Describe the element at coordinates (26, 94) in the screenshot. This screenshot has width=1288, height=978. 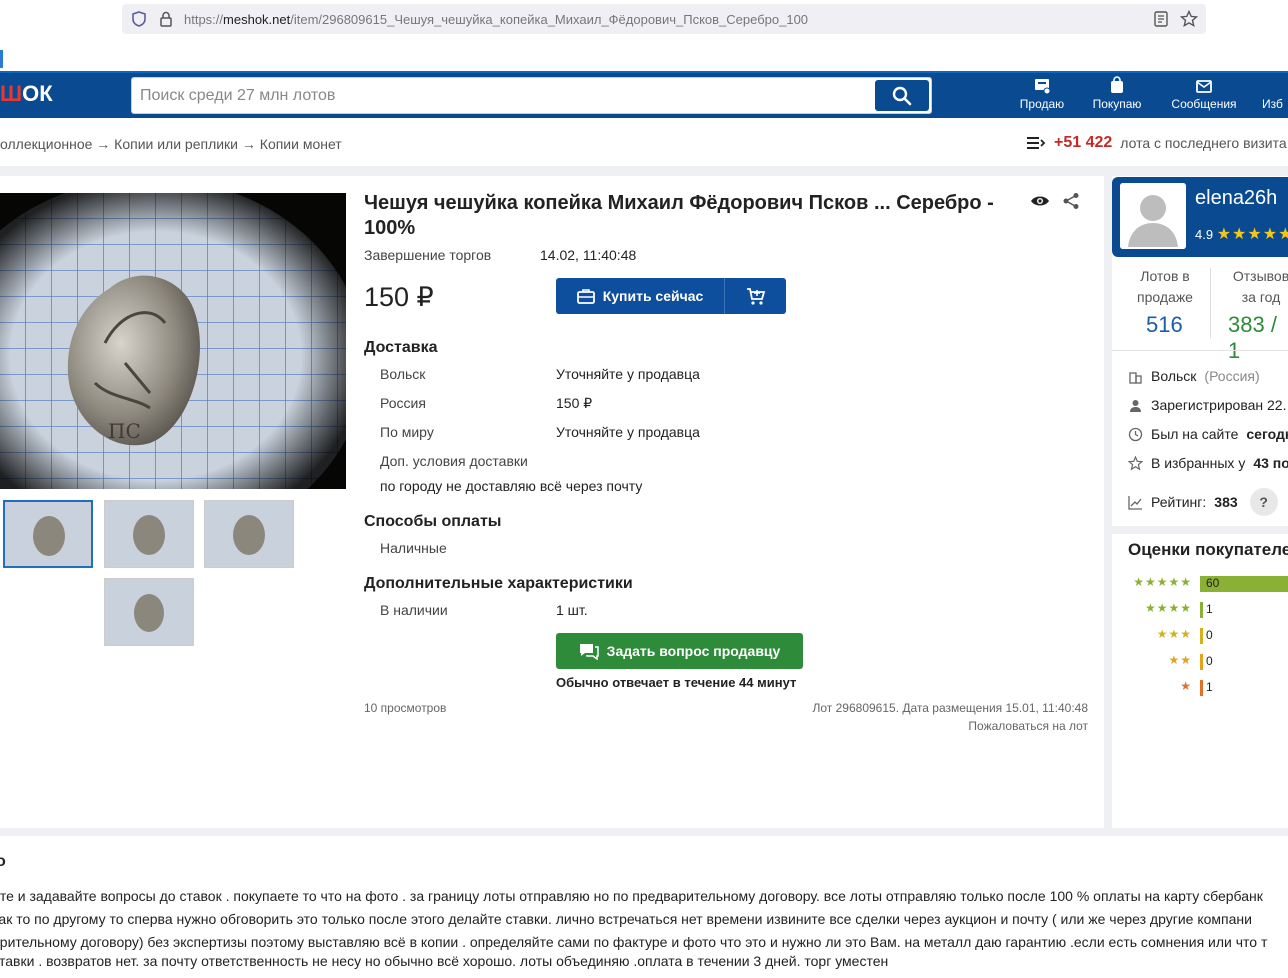
I see `site-logo: ШОК` at that location.